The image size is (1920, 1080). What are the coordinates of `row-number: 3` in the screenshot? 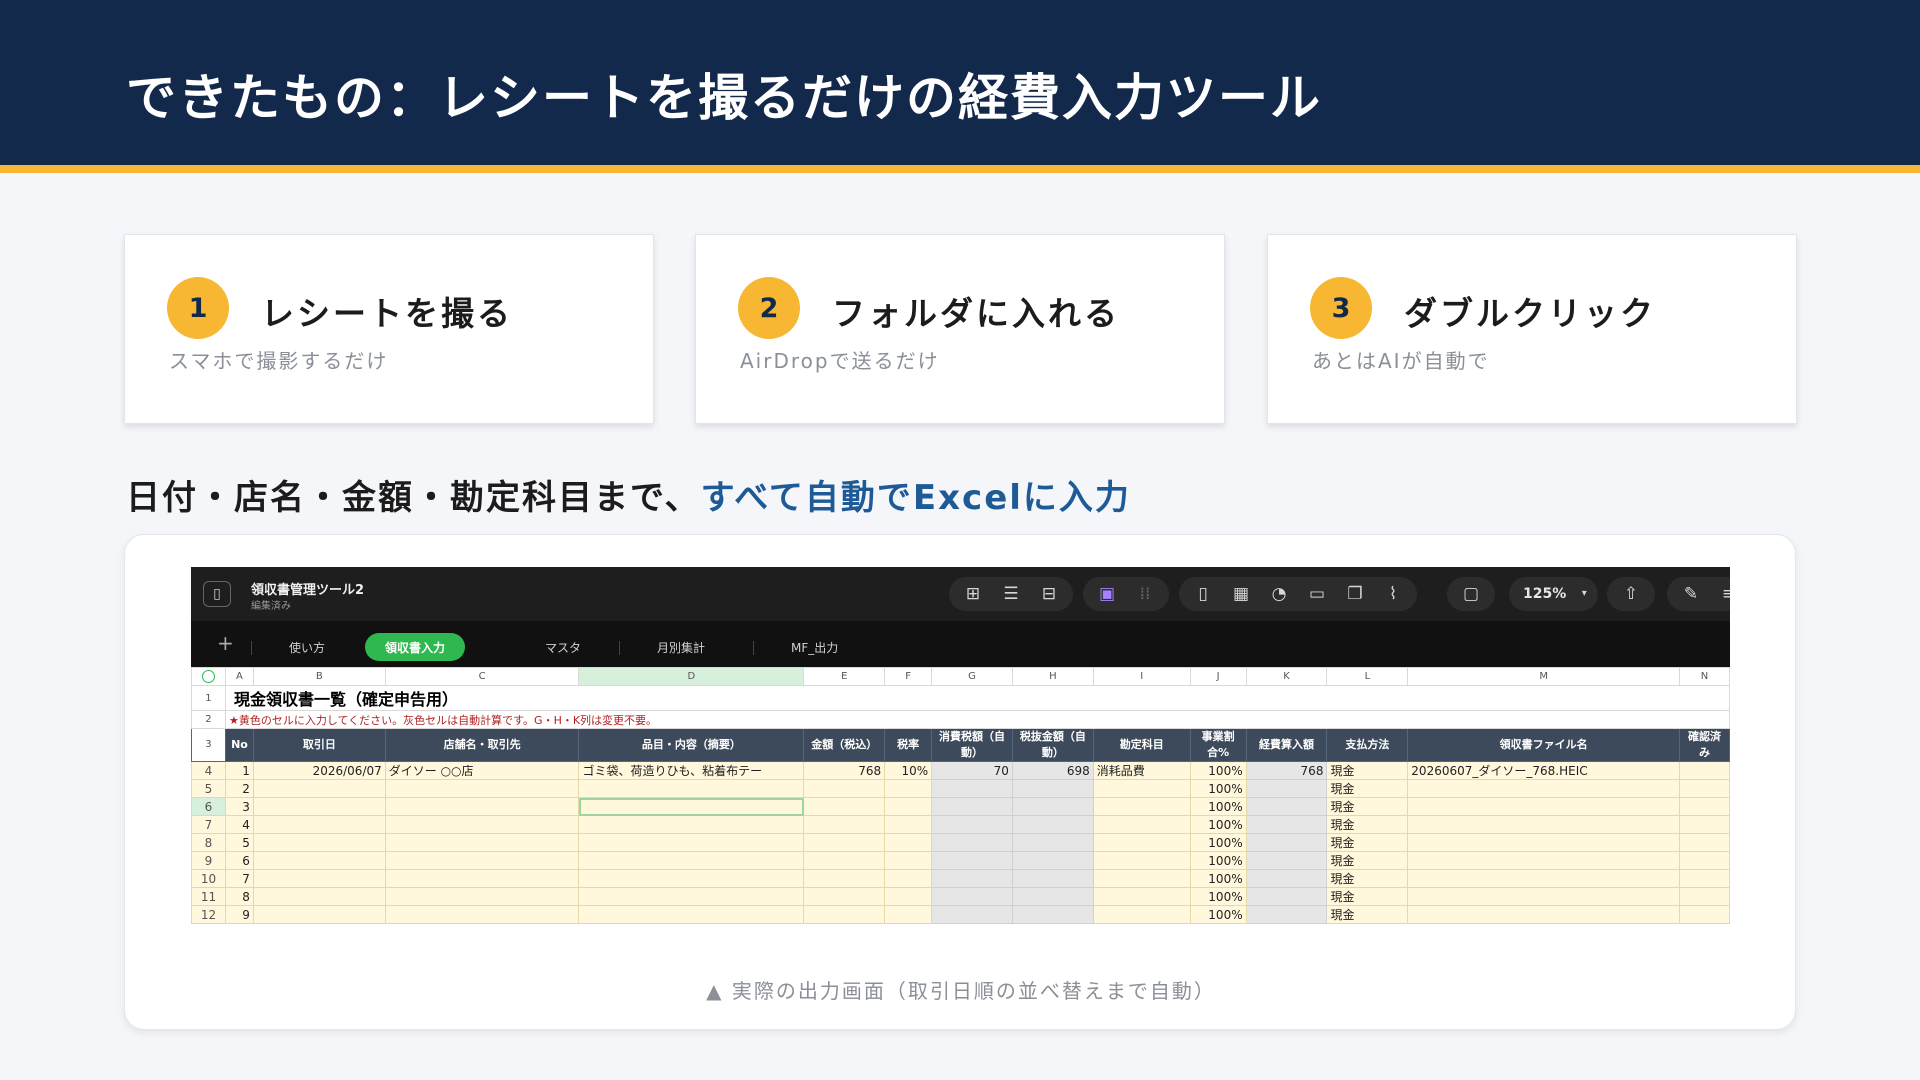 It's located at (208, 745).